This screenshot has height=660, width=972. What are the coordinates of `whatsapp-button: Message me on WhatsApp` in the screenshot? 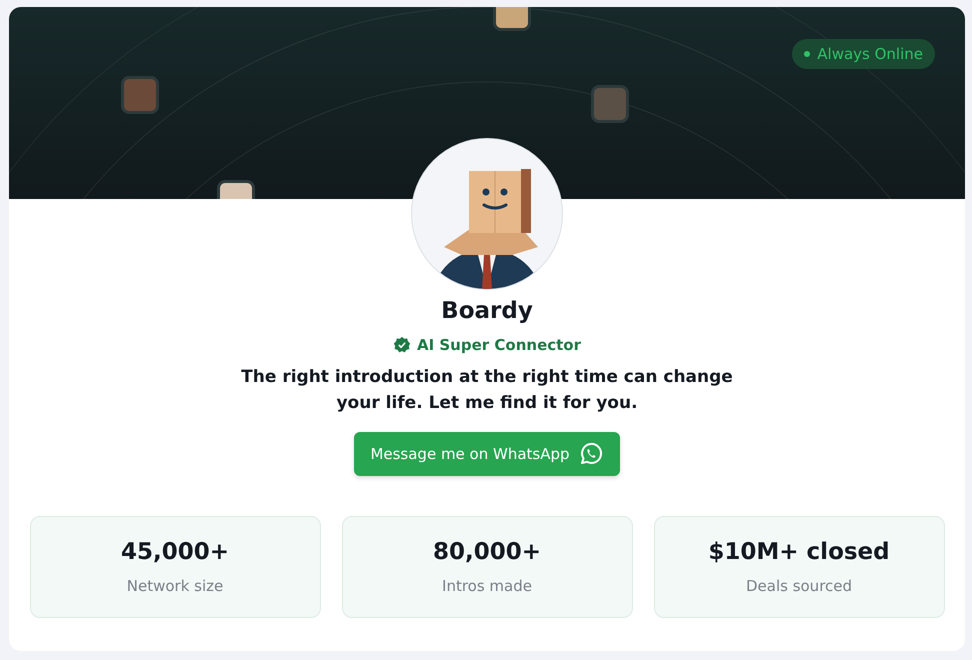 It's located at (487, 454).